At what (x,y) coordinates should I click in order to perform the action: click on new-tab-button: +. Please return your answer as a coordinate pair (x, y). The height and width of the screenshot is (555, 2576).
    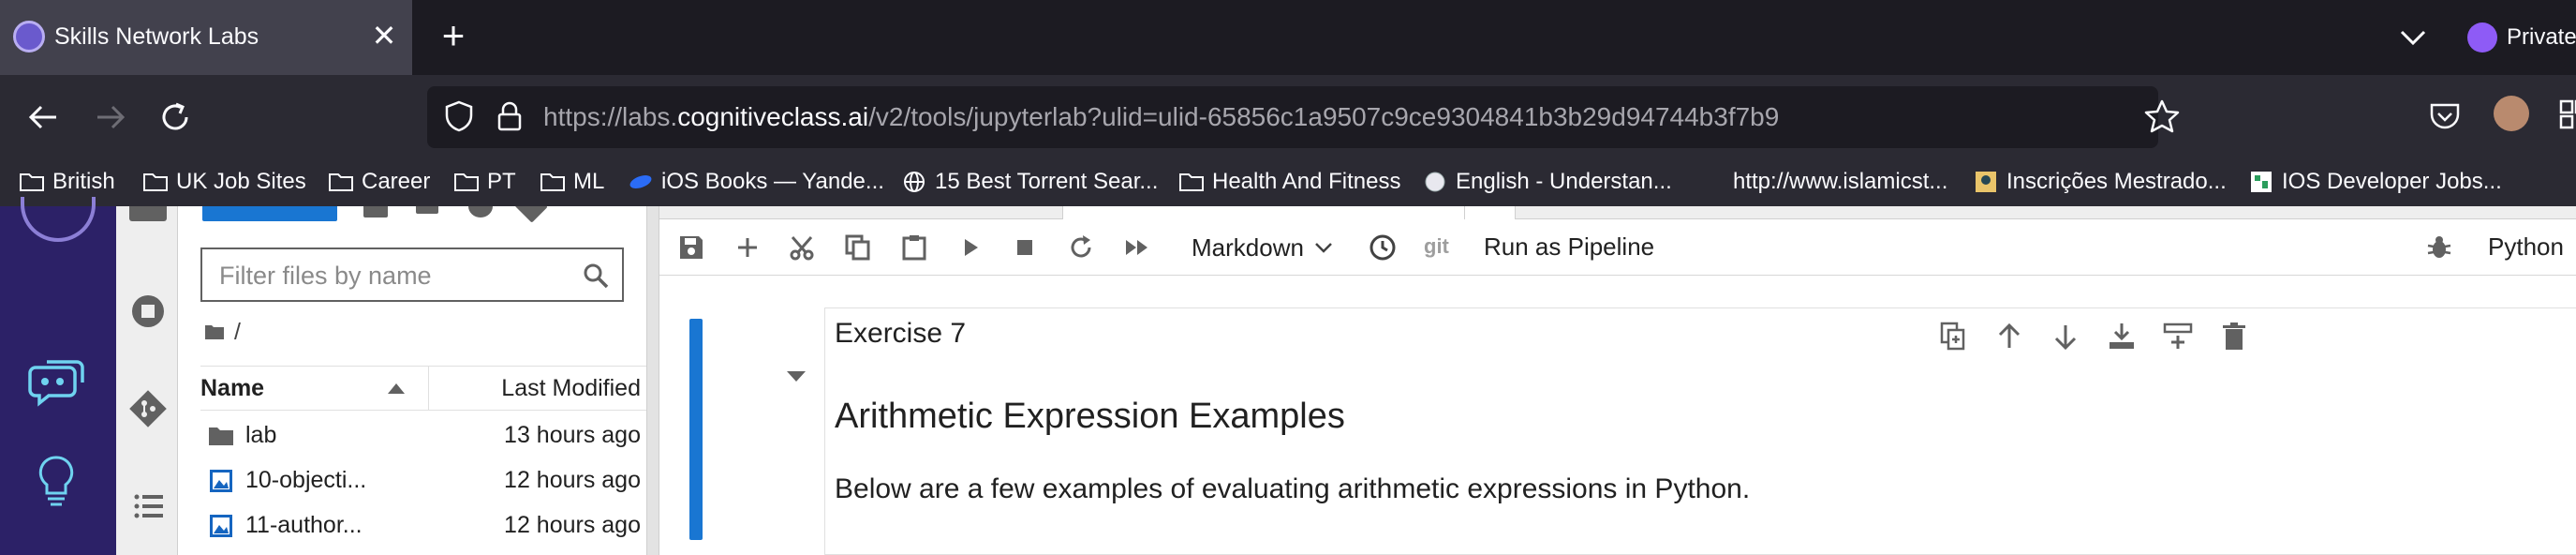
    Looking at the image, I should click on (453, 37).